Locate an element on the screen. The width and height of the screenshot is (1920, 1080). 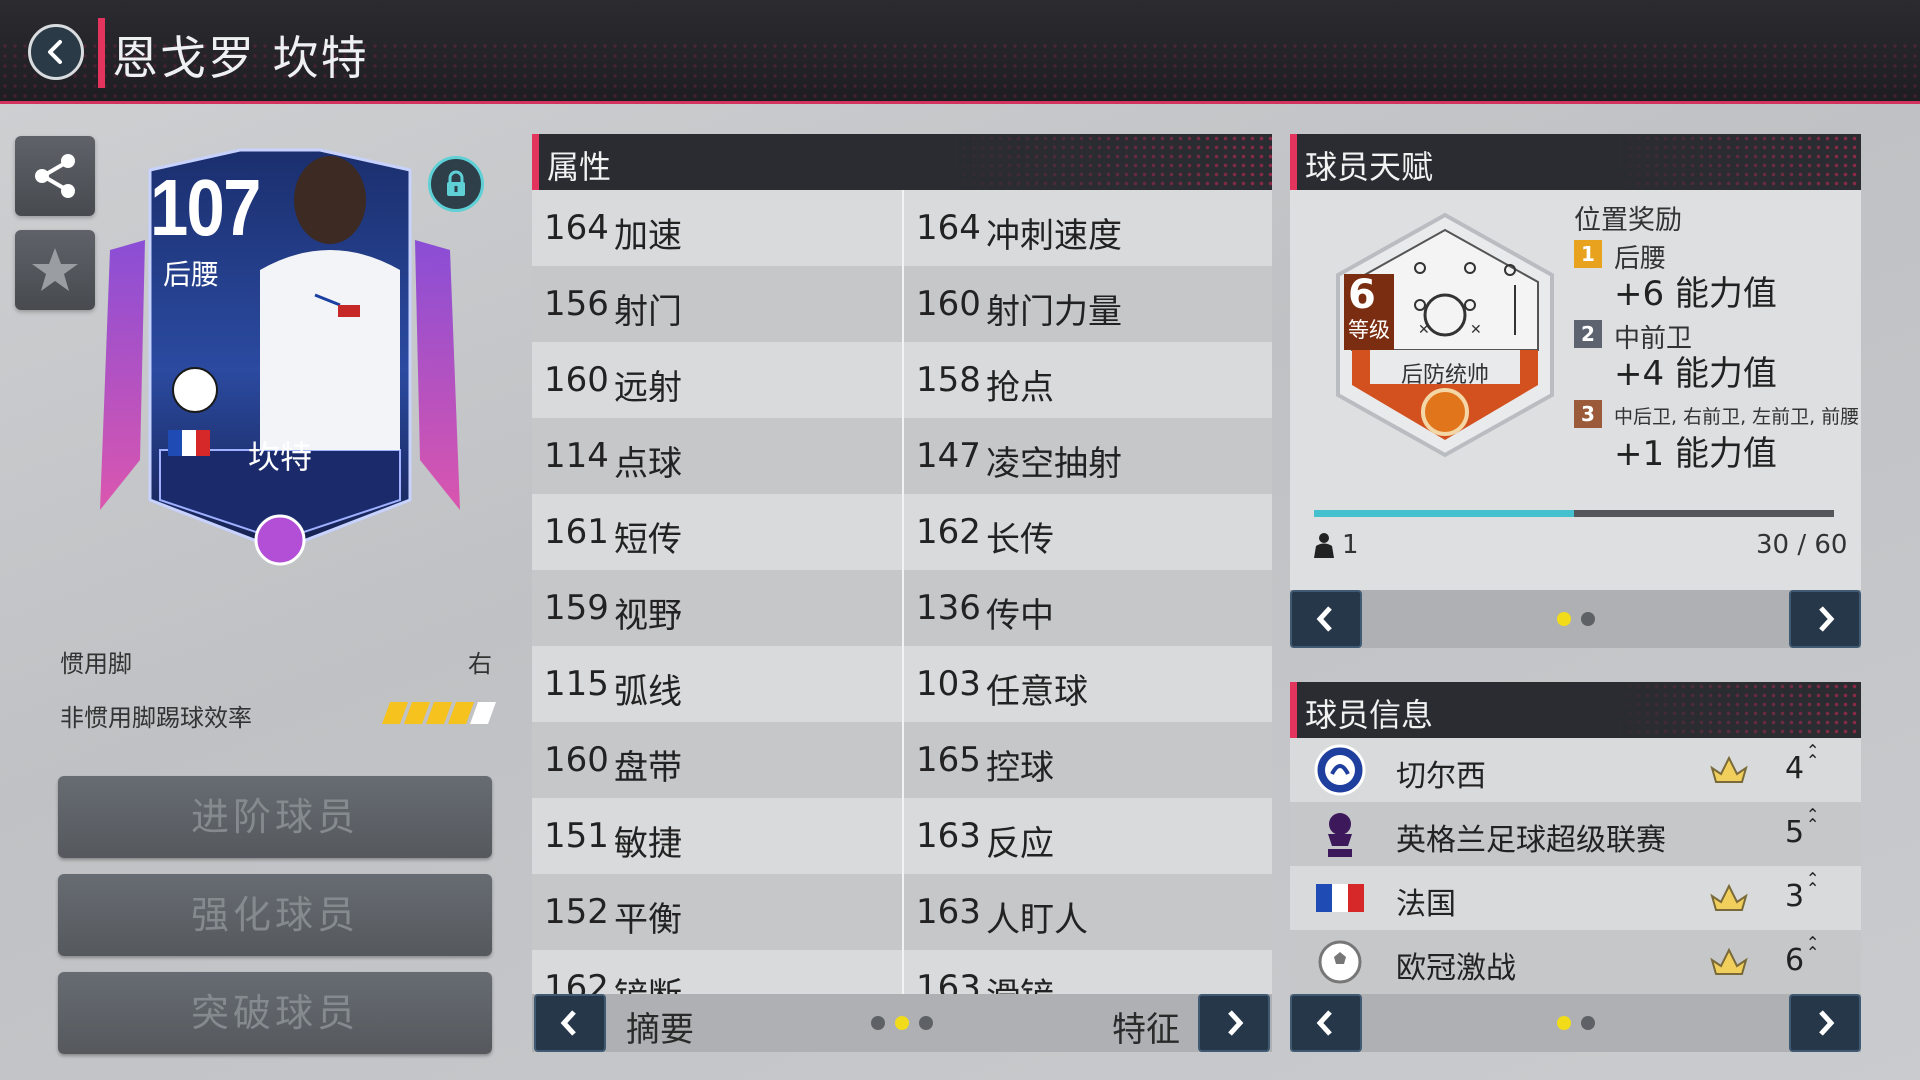
champions-league-icon is located at coordinates (1340, 962).